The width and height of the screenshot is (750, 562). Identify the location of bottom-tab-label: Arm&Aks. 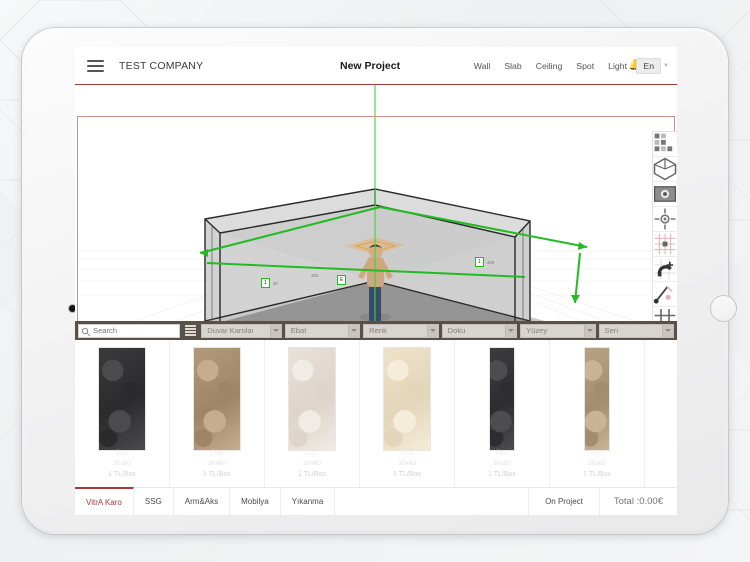
(201, 501).